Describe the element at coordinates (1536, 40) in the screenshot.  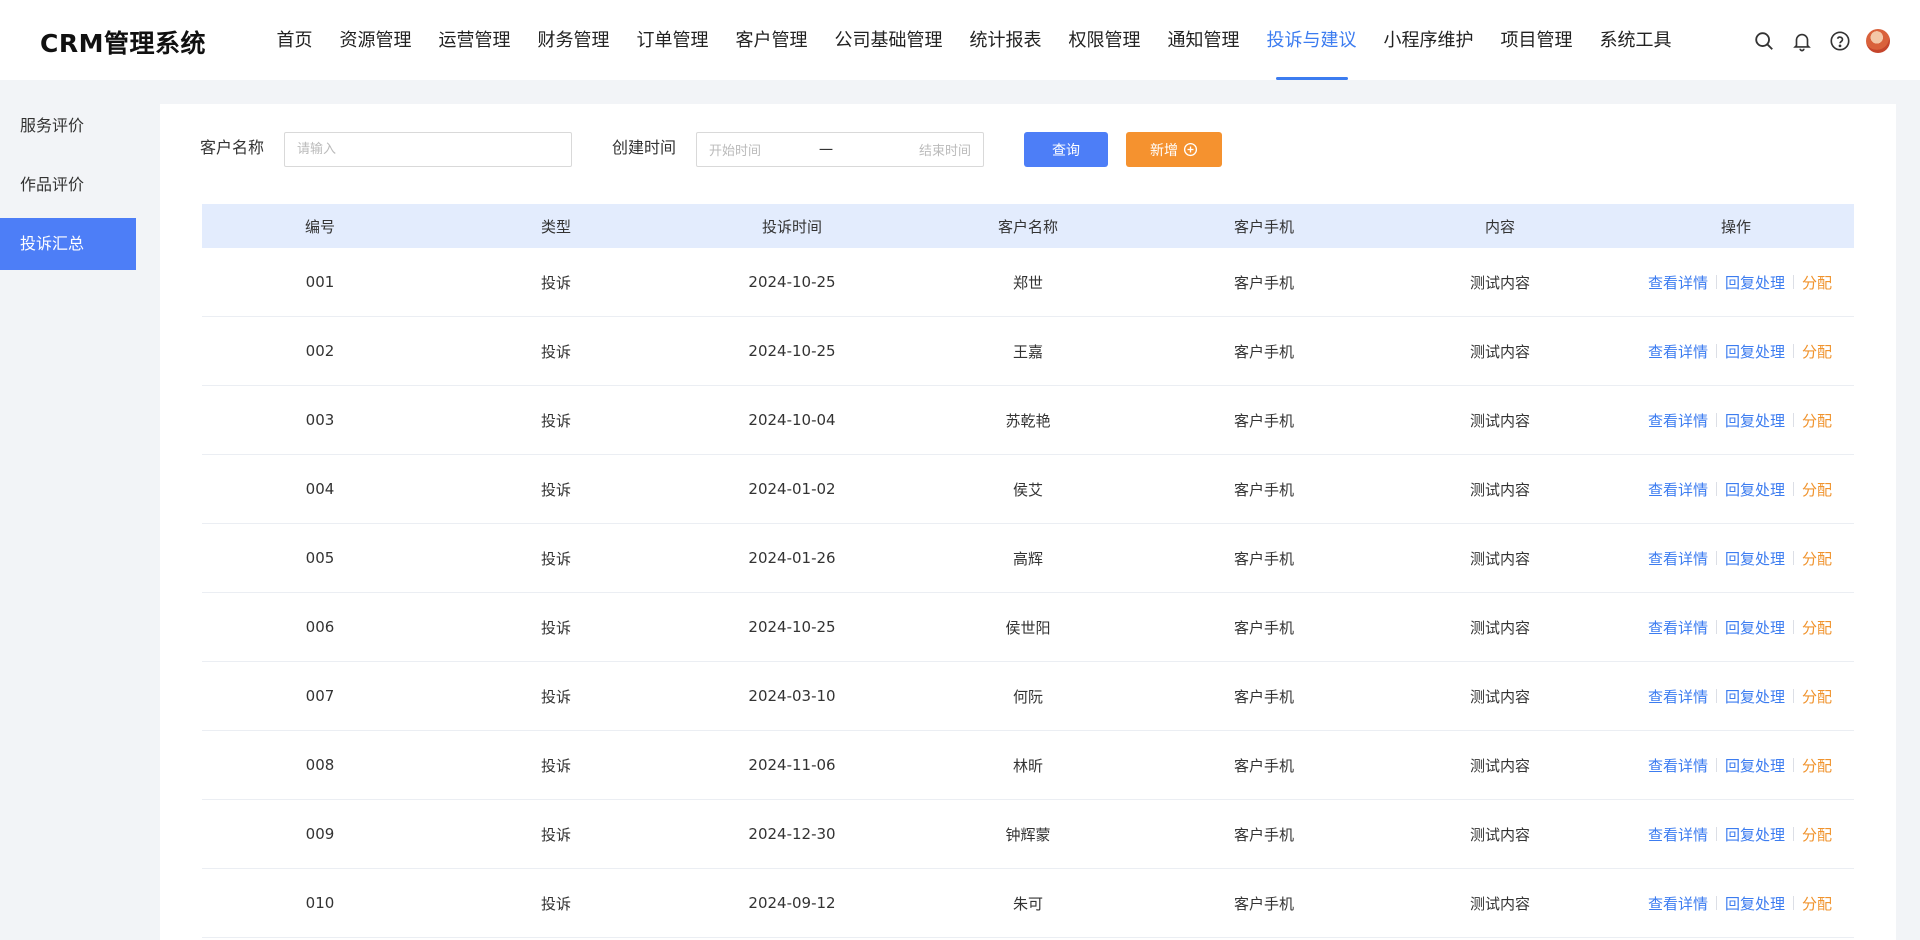
I see `nav-item-projects: 项目管理` at that location.